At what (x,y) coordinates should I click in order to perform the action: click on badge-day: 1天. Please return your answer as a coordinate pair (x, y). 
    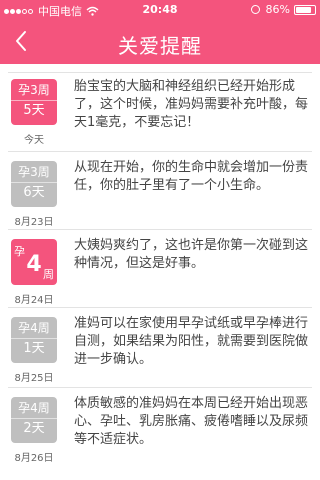
    Looking at the image, I should click on (34, 348).